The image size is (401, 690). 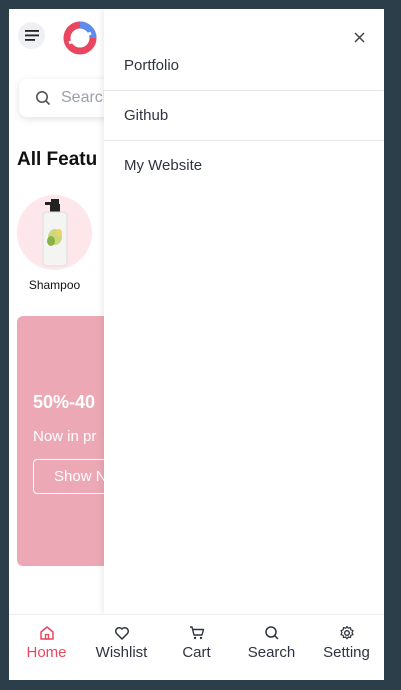 What do you see at coordinates (196, 652) in the screenshot?
I see `nav-label: Cart` at bounding box center [196, 652].